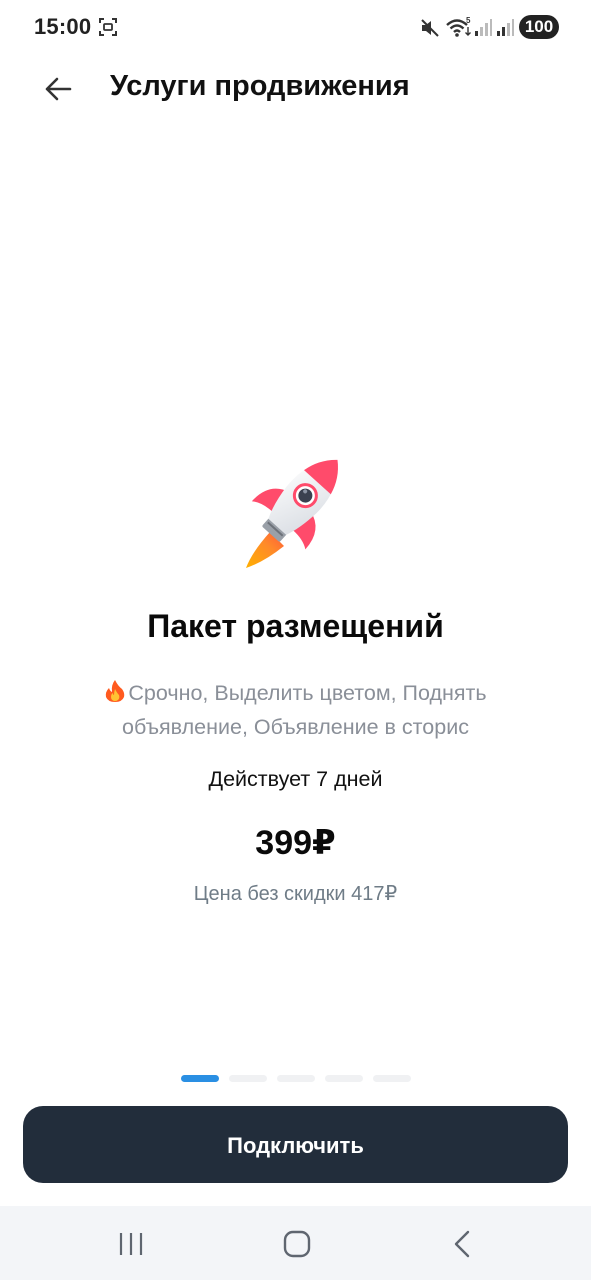  What do you see at coordinates (295, 843) in the screenshot?
I see `package-price: 399₽` at bounding box center [295, 843].